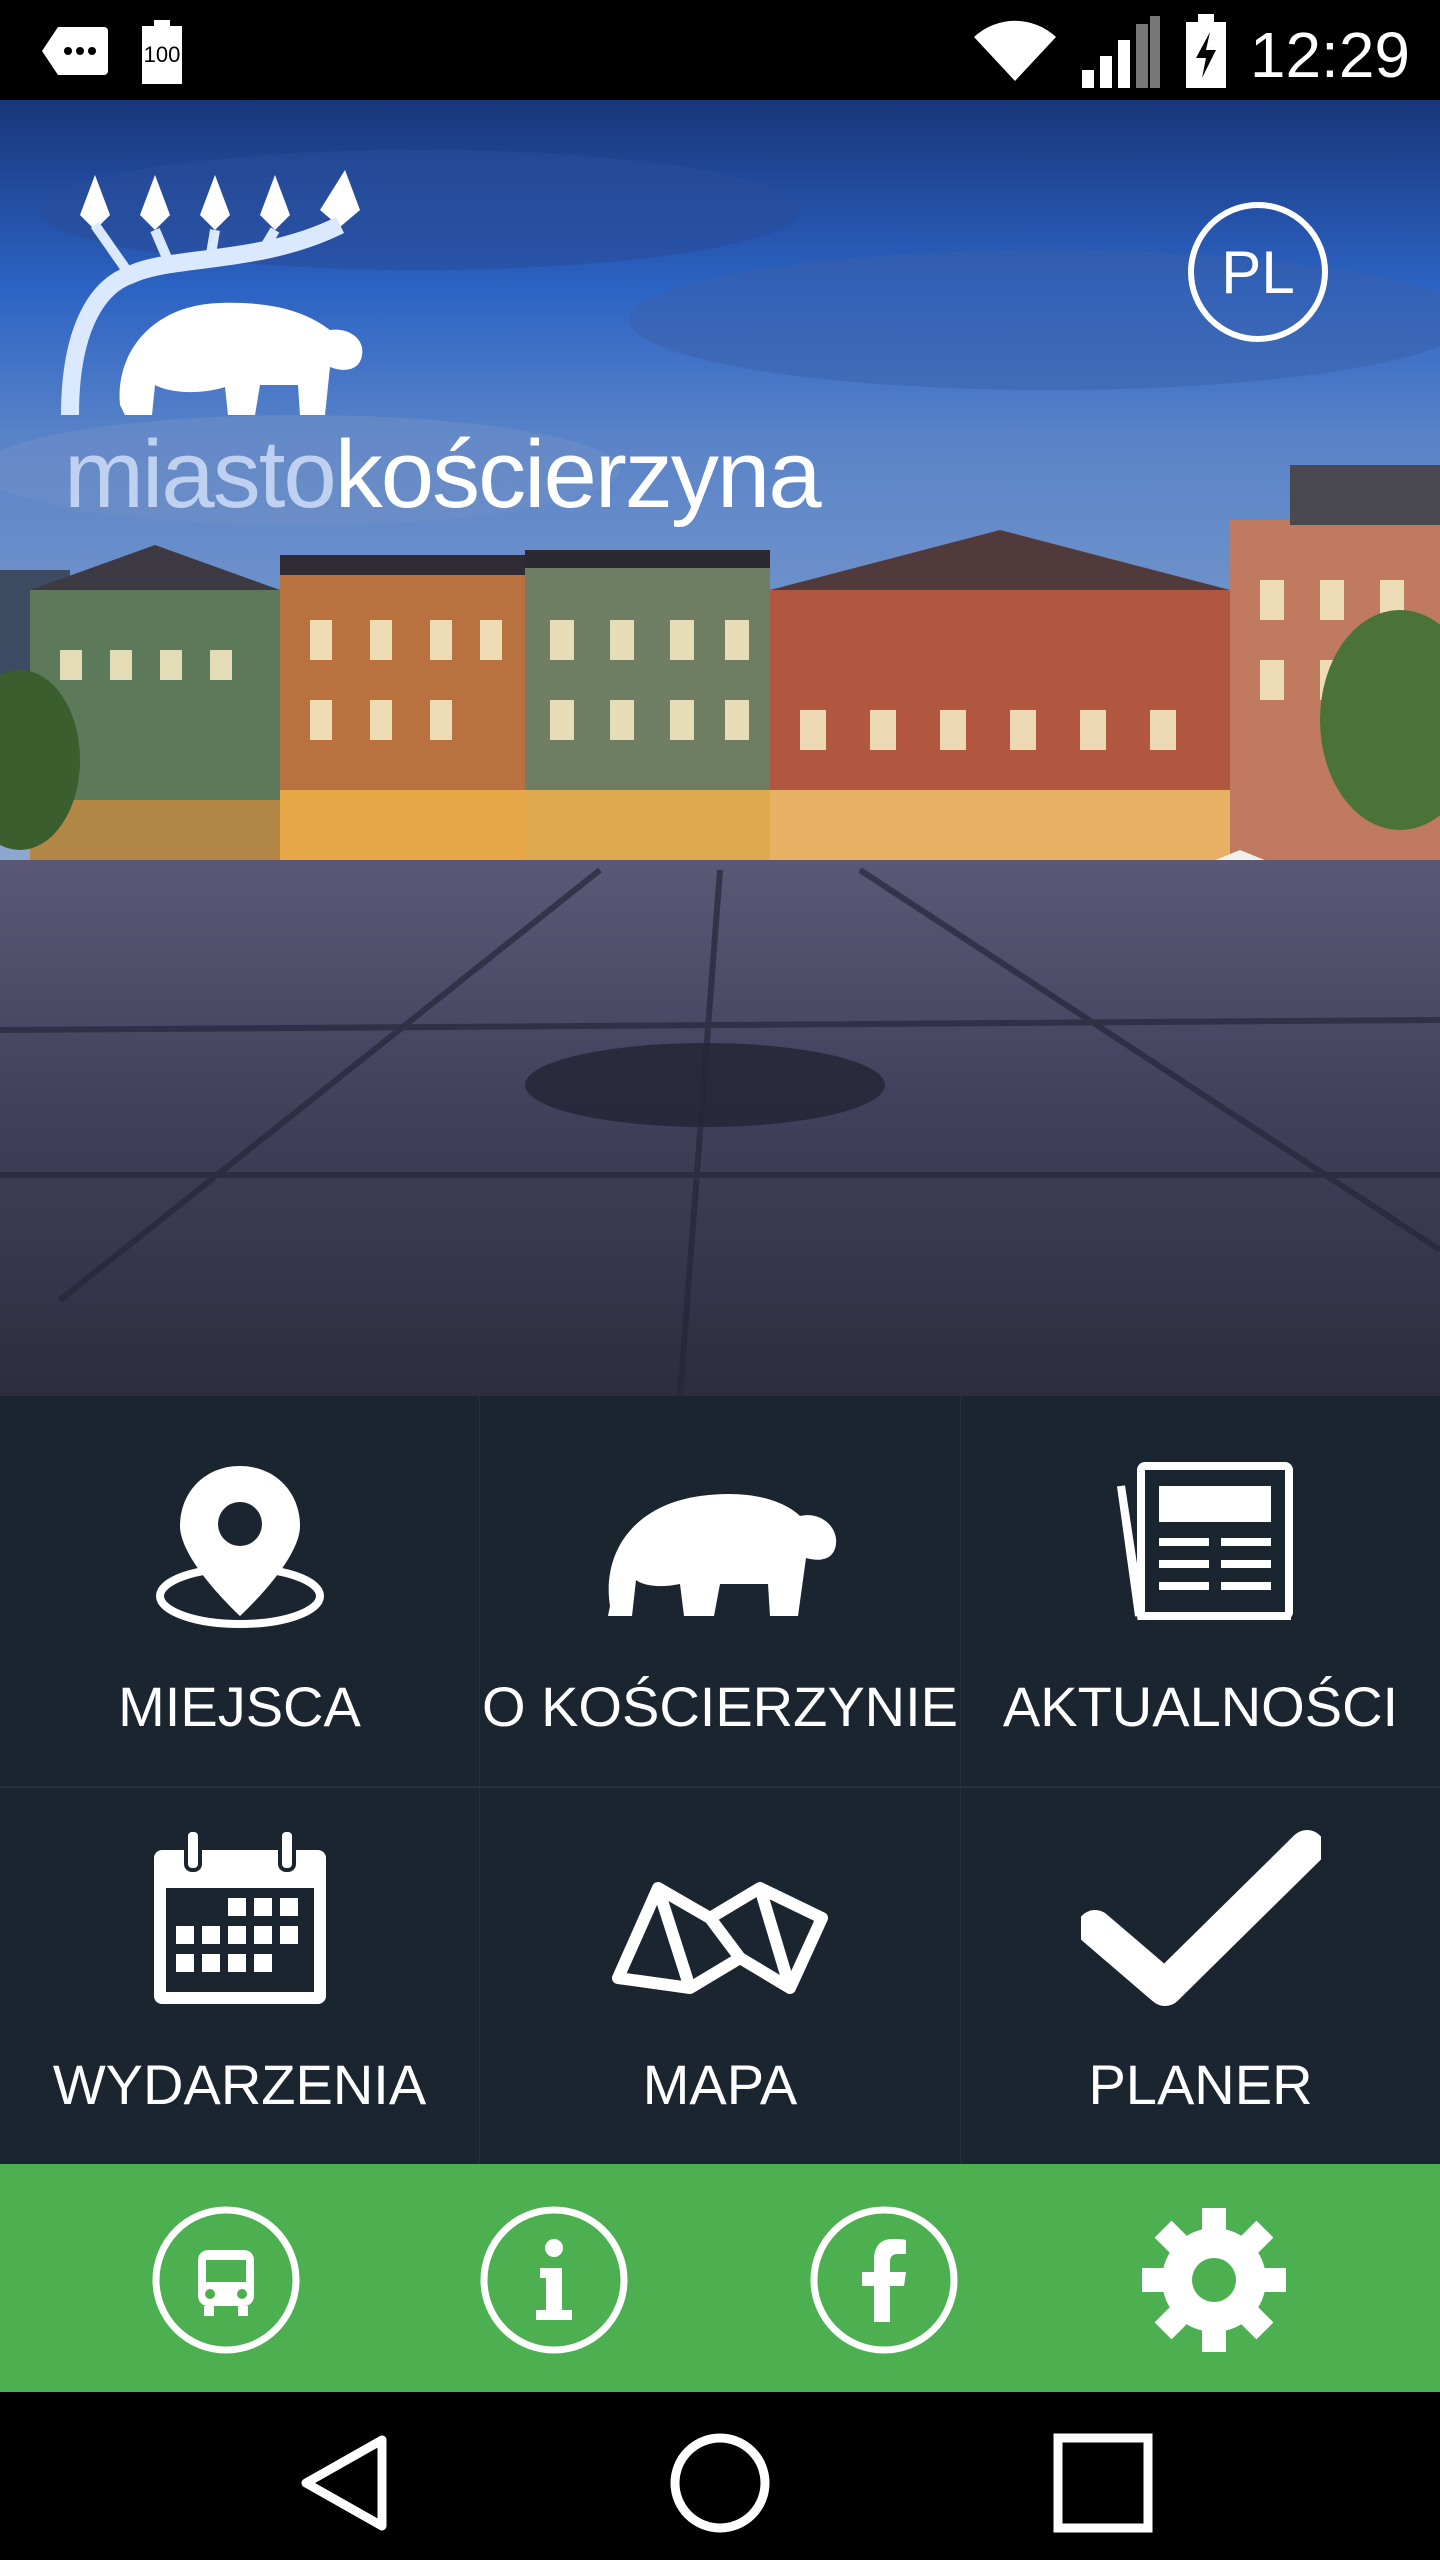 This screenshot has width=1440, height=2560. I want to click on info-icon, so click(554, 2280).